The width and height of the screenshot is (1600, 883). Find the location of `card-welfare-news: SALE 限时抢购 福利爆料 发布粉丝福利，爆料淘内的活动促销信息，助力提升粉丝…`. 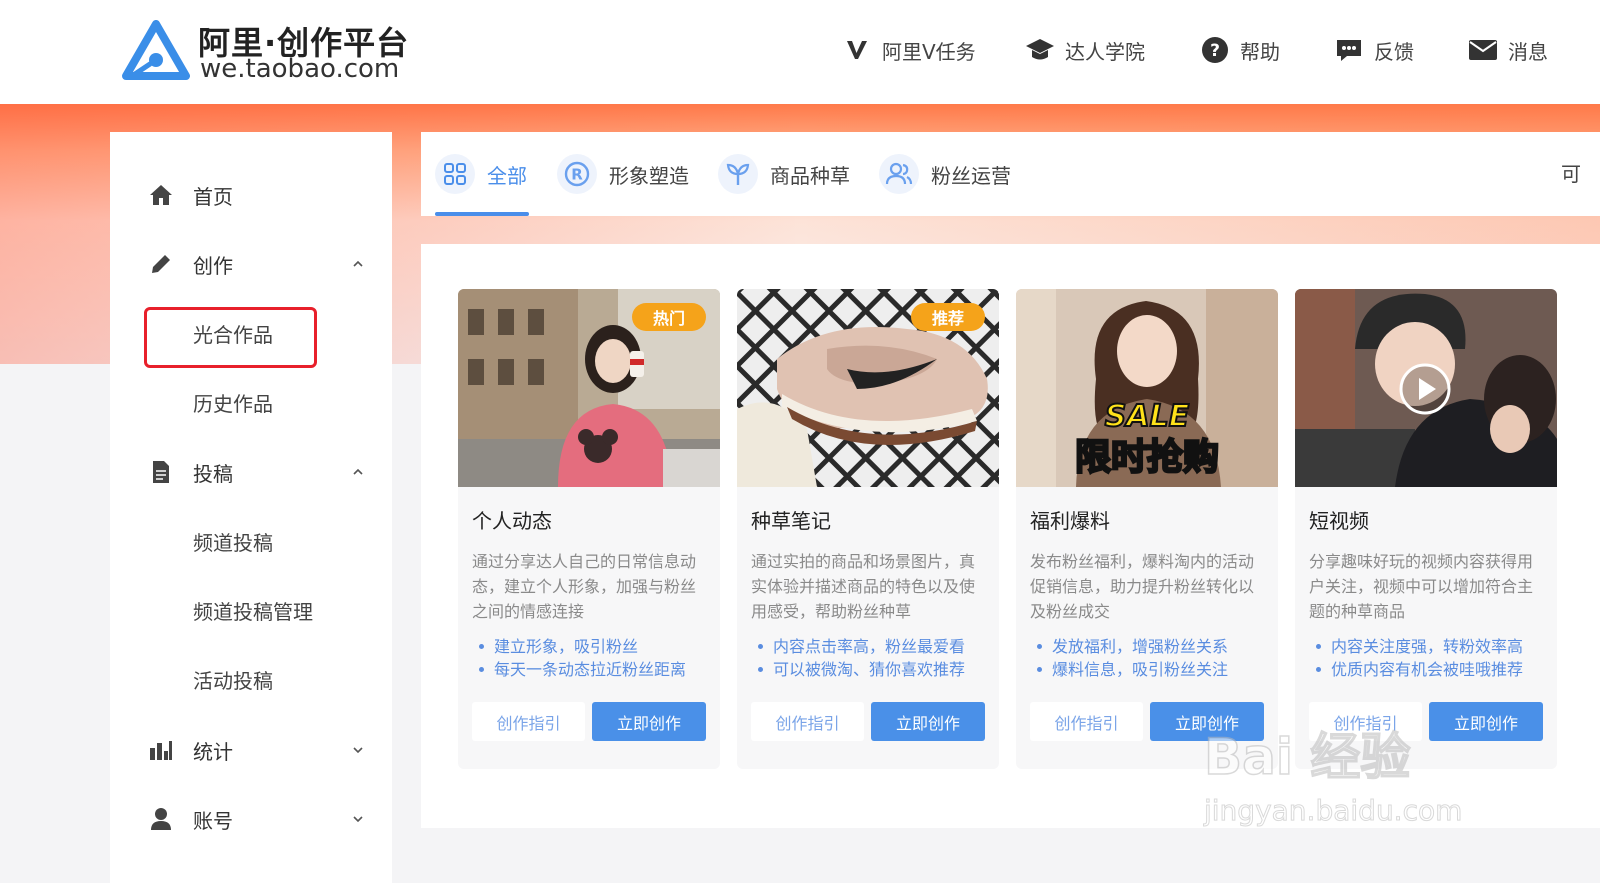

card-welfare-news: SALE 限时抢购 福利爆料 发布粉丝福利，爆料淘内的活动促销信息，助力提升粉丝… is located at coordinates (1147, 529).